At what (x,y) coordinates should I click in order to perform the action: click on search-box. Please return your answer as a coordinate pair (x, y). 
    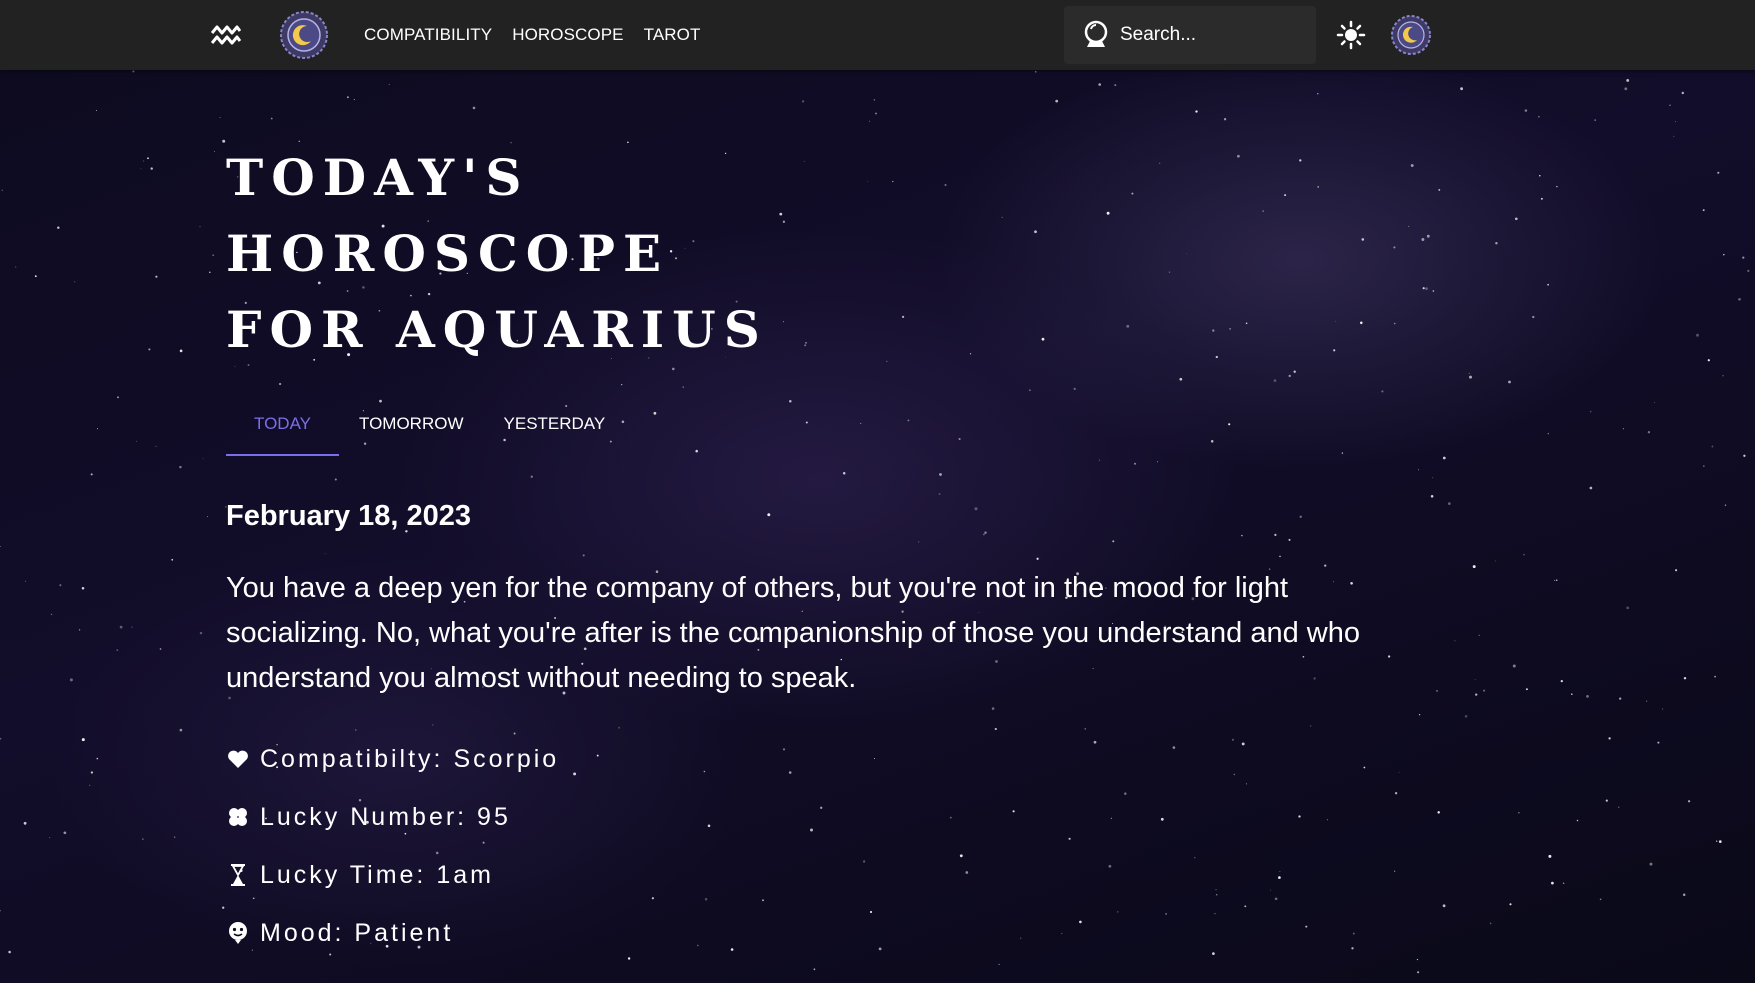
    Looking at the image, I should click on (1190, 35).